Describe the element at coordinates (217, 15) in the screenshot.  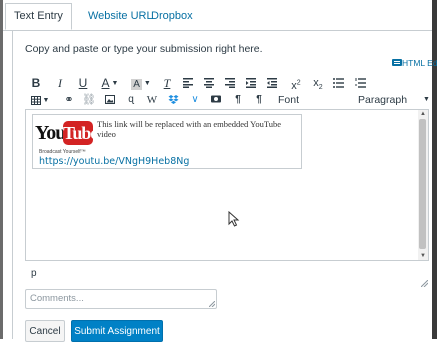
I see `submission-tabs: Text Entry Website URL Dropbox` at that location.